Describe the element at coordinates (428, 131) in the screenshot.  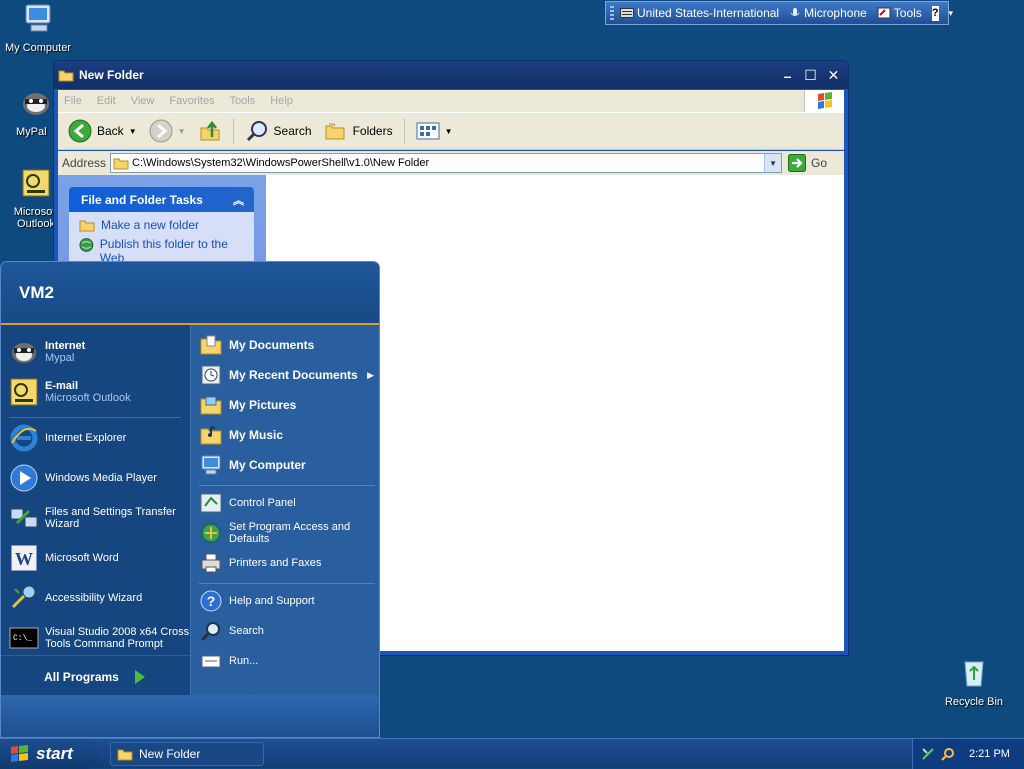
I see `views-icon` at that location.